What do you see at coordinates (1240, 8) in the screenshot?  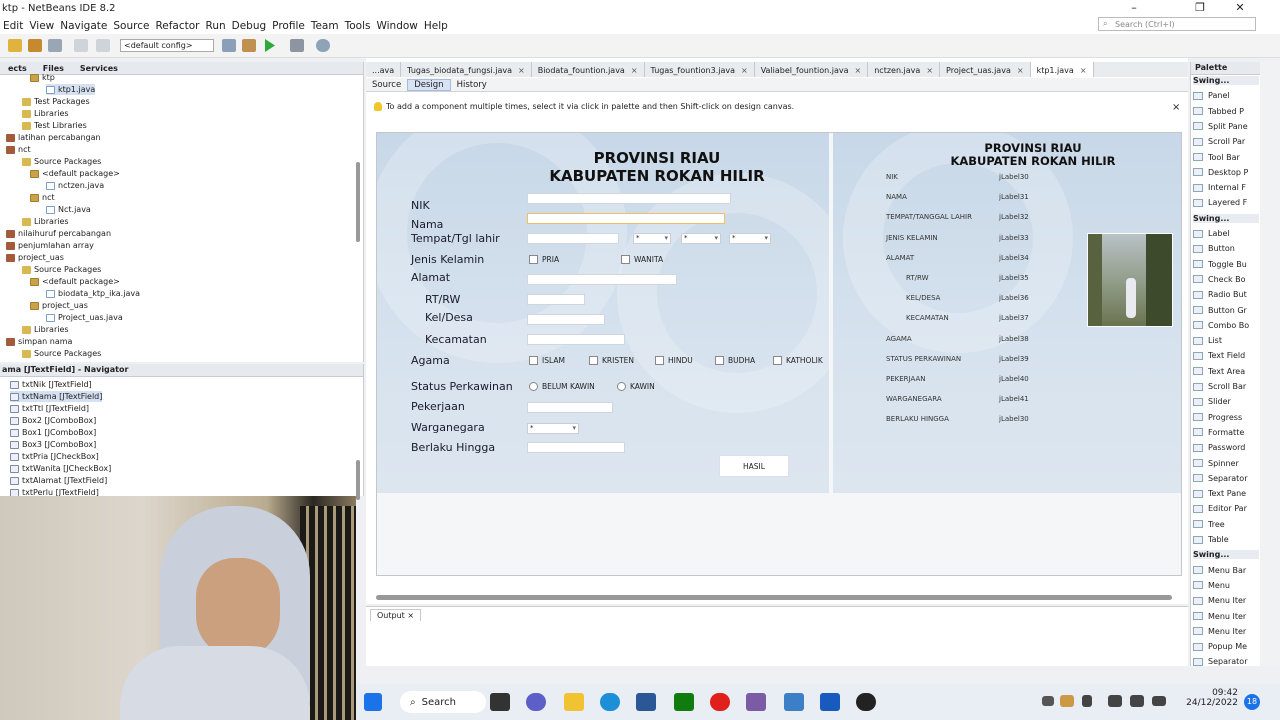 I see `close-button: ✕` at bounding box center [1240, 8].